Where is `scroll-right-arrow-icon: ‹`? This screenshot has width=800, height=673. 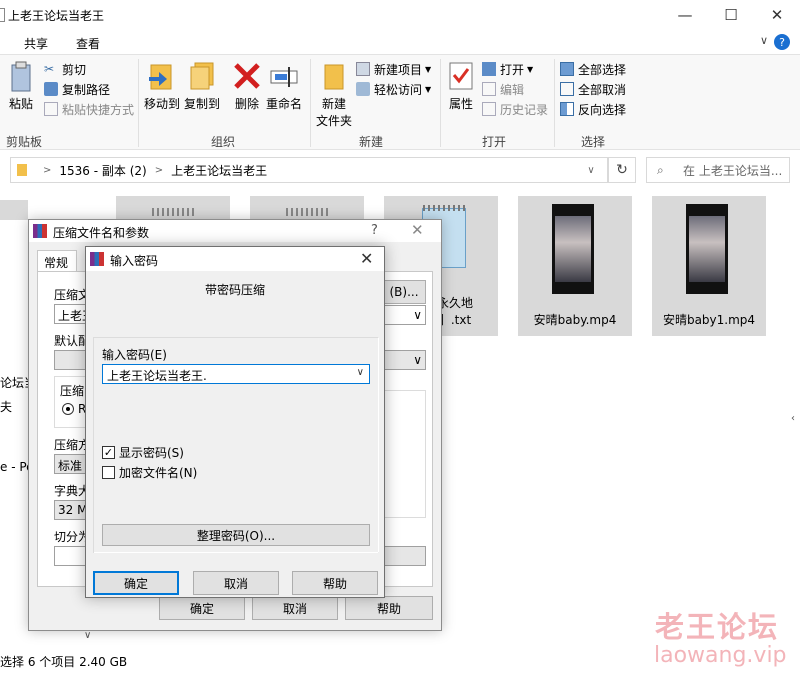 scroll-right-arrow-icon: ‹ is located at coordinates (793, 418).